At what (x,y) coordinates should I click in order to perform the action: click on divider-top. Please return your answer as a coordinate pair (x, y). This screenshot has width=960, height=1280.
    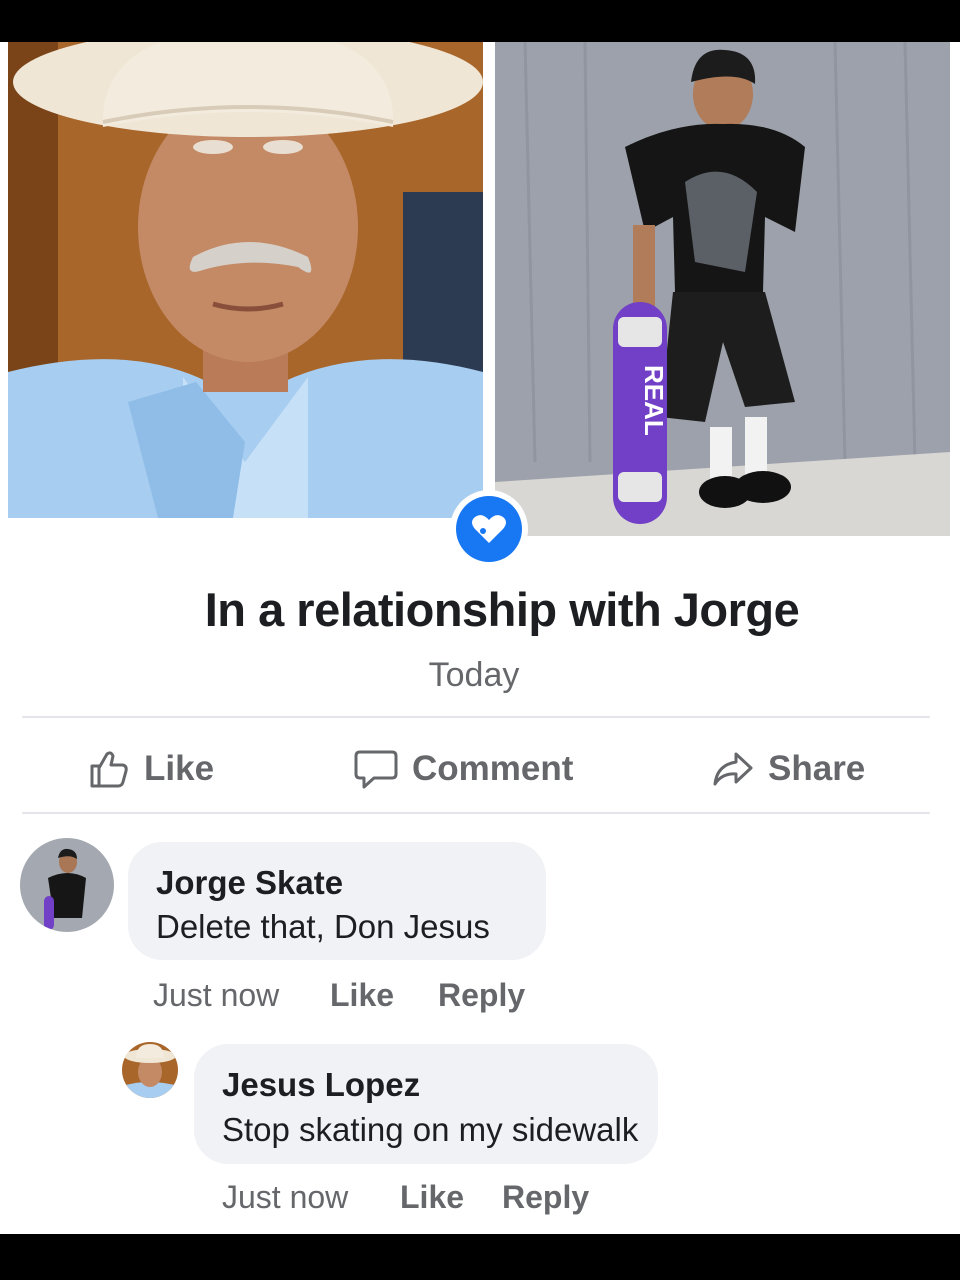
    Looking at the image, I should click on (476, 717).